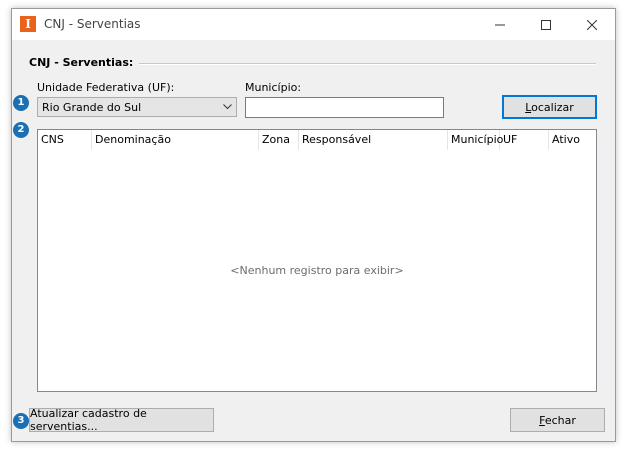 This screenshot has width=627, height=454. I want to click on group-title: CNJ - Serventias:, so click(84, 62).